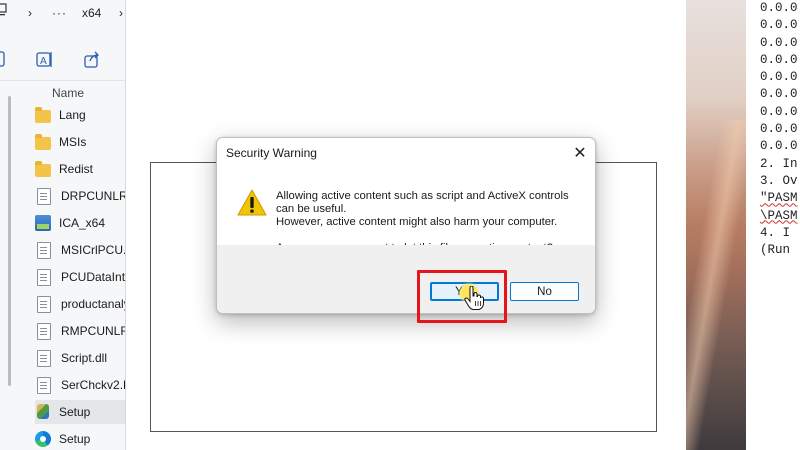 This screenshot has height=450, width=800. What do you see at coordinates (93, 196) in the screenshot?
I see `file-name: DRPCUNLR.c` at bounding box center [93, 196].